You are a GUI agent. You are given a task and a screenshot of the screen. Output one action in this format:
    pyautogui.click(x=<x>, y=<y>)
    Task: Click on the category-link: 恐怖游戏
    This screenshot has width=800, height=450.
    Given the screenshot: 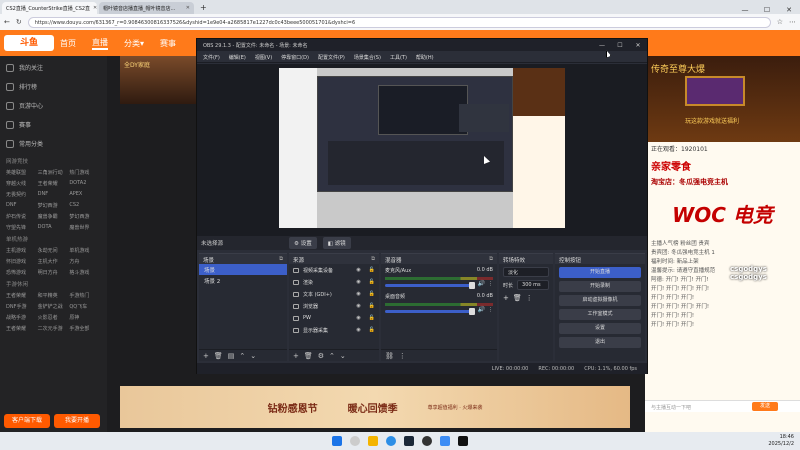 What is the action you would take?
    pyautogui.click(x=22, y=272)
    